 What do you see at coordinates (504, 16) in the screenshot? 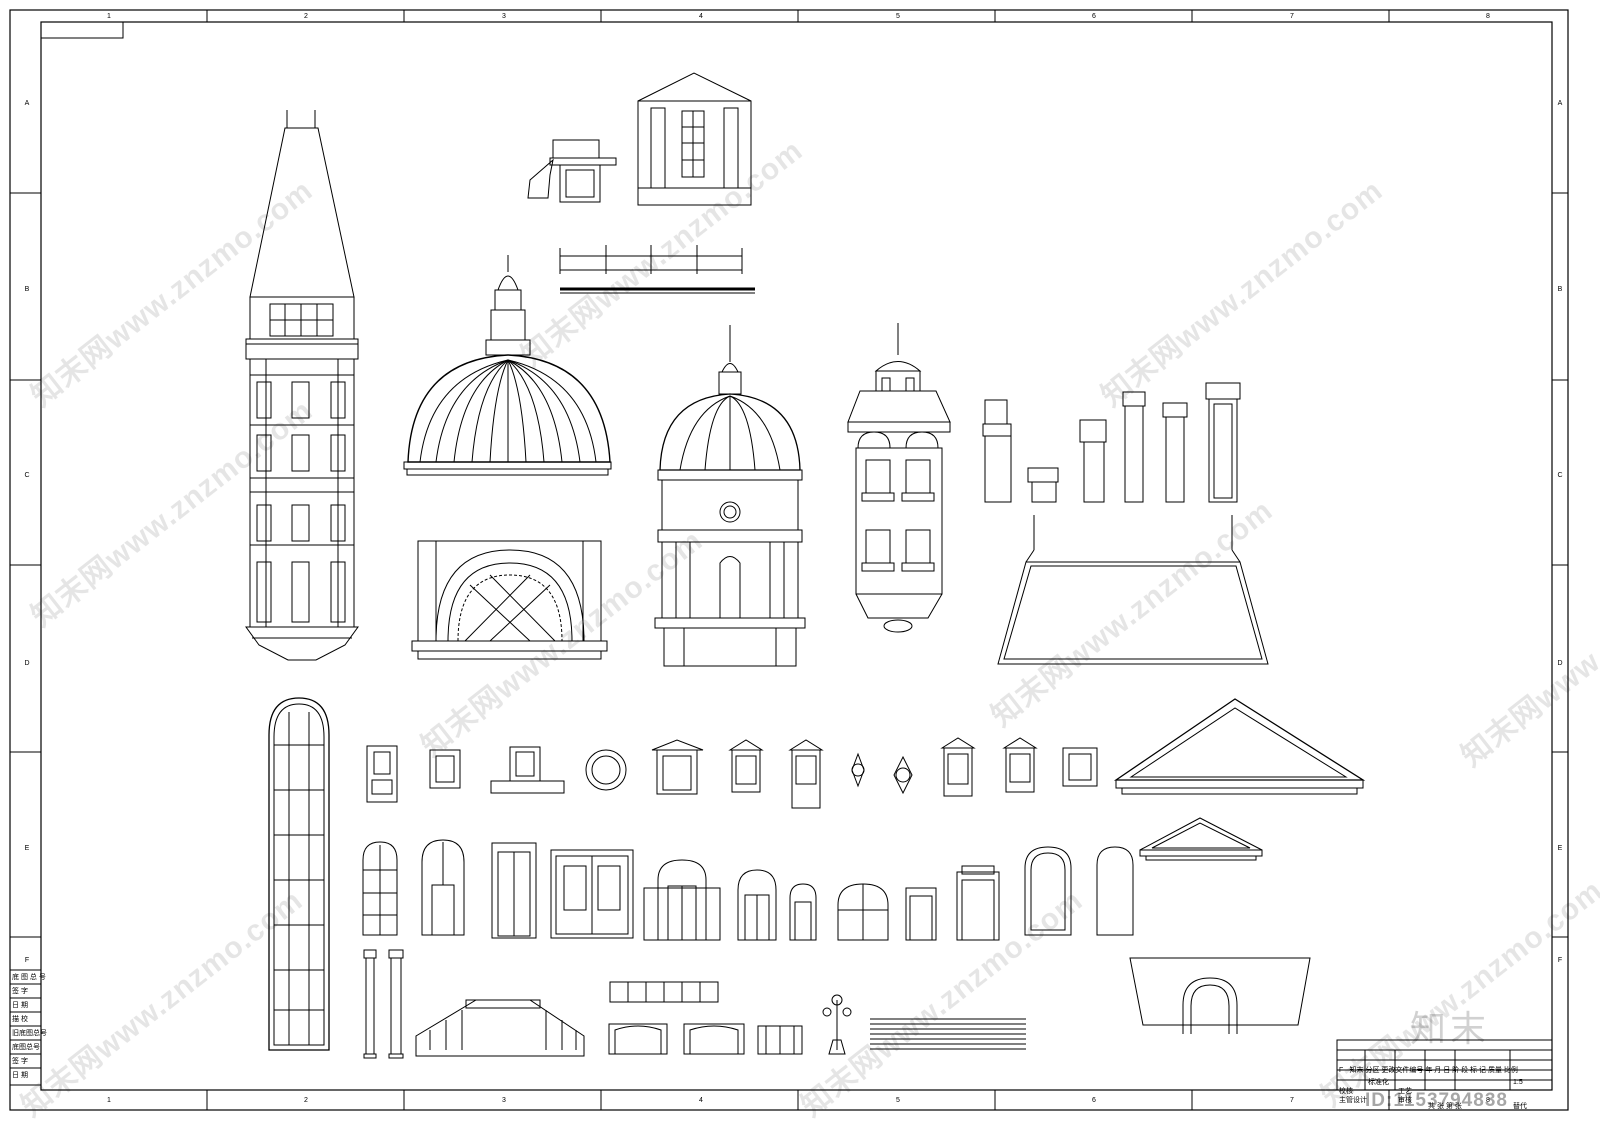
I see `col-3-top: 3` at bounding box center [504, 16].